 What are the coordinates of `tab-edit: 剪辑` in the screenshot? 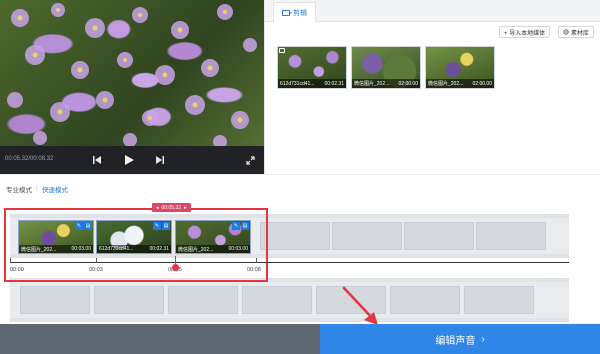 It's located at (294, 12).